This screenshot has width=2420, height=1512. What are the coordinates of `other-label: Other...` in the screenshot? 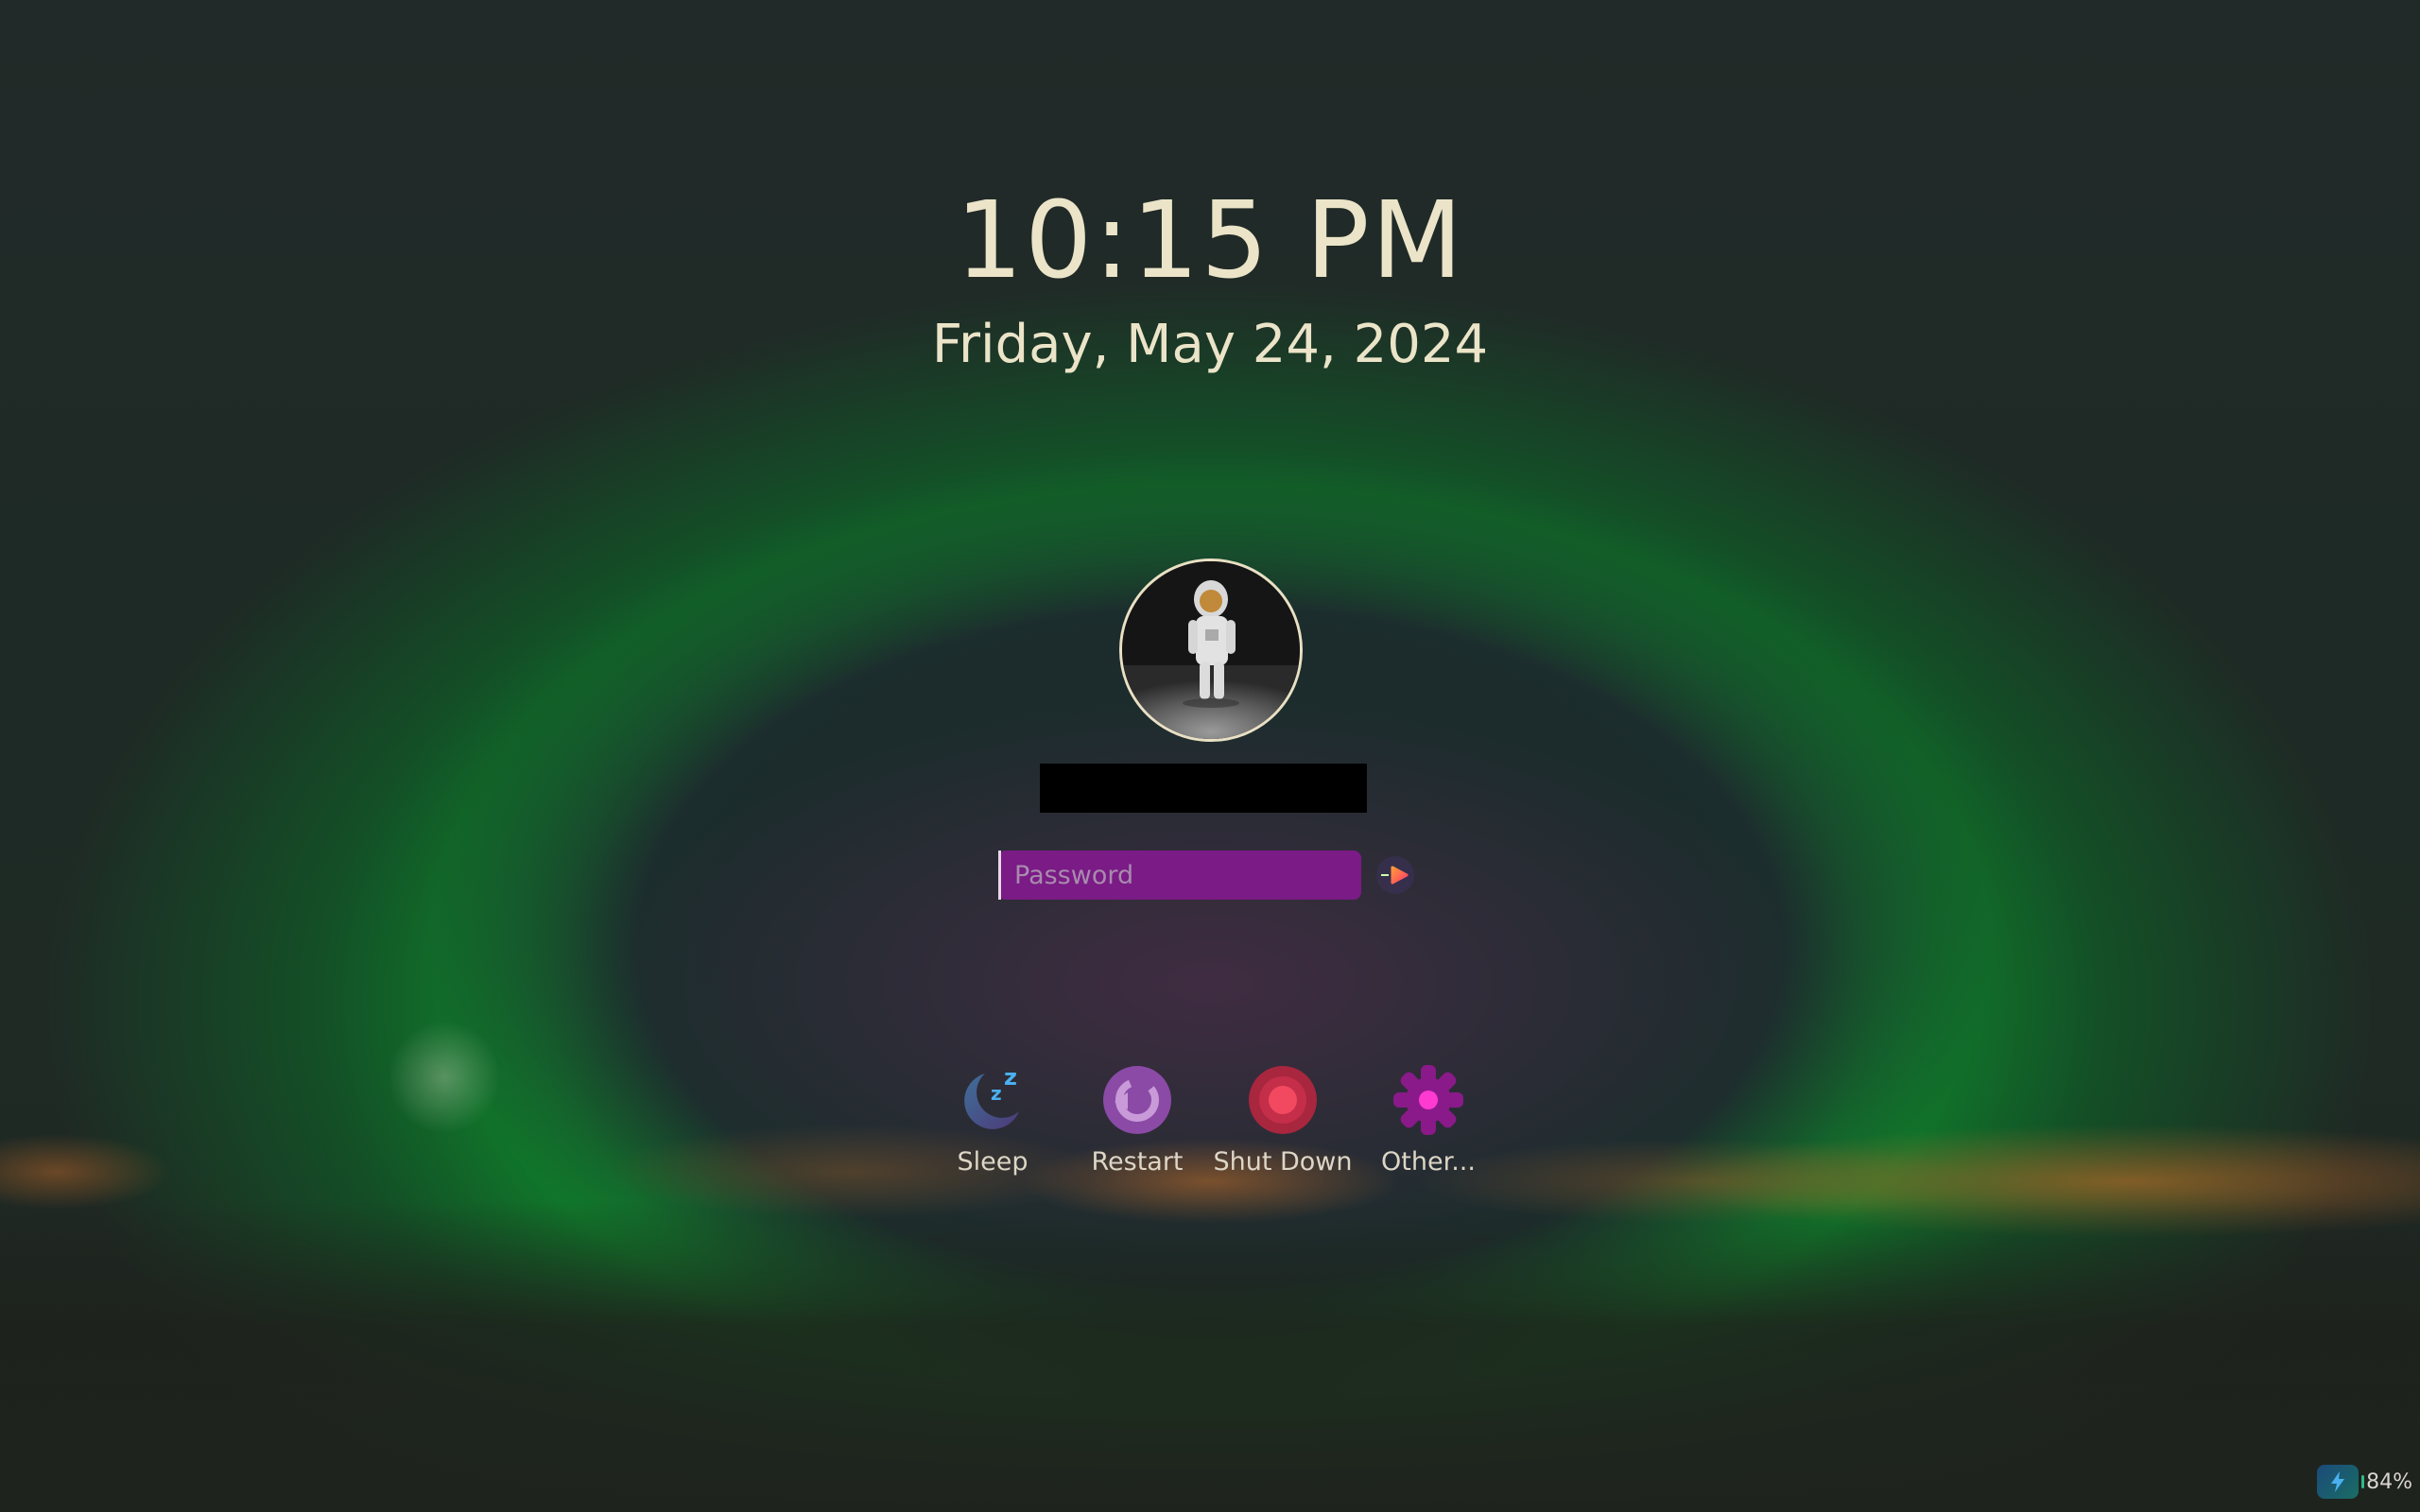 It's located at (1428, 1162).